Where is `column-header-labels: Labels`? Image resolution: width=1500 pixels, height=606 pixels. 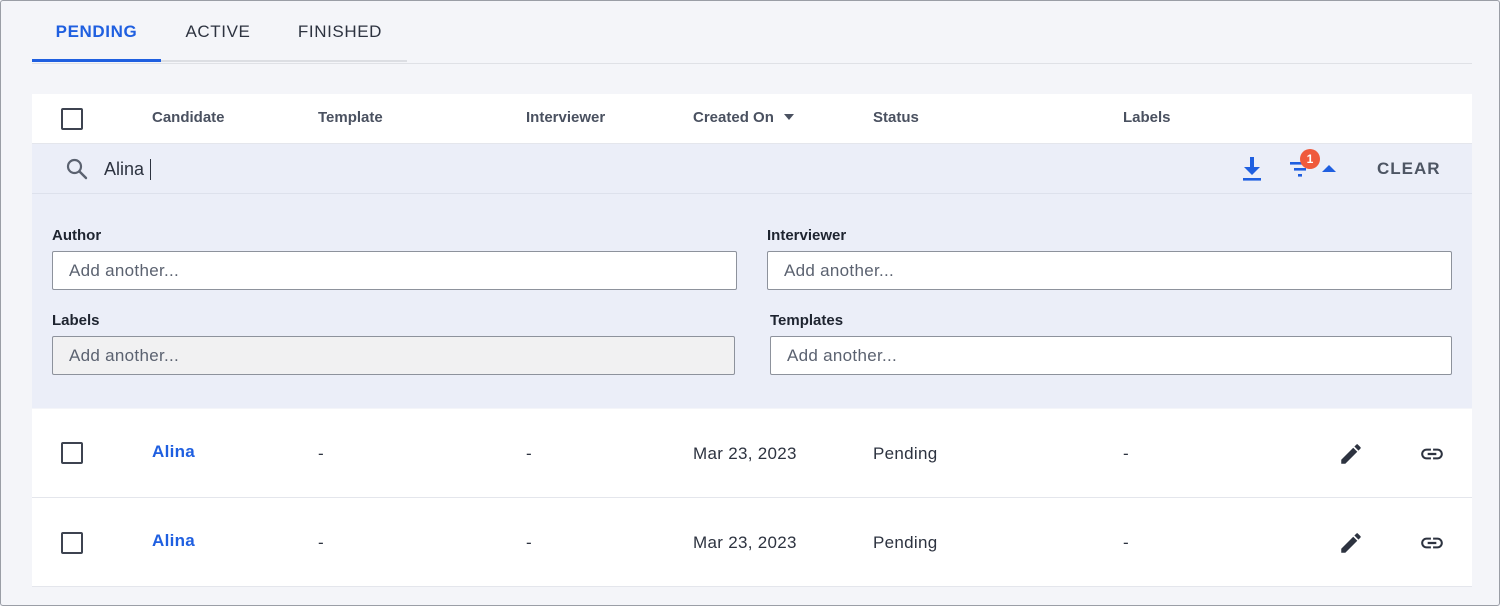
column-header-labels: Labels is located at coordinates (1147, 119).